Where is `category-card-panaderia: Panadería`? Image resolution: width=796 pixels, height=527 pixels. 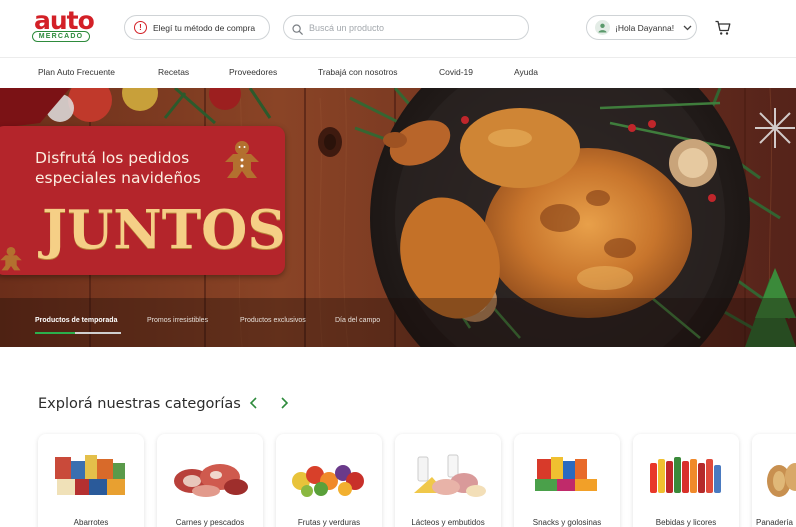 category-card-panaderia: Panadería is located at coordinates (774, 480).